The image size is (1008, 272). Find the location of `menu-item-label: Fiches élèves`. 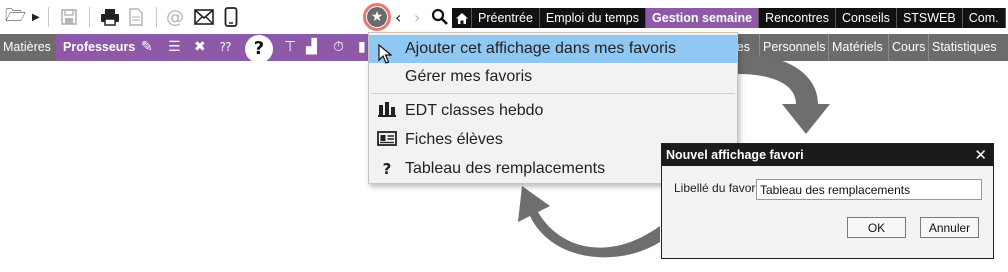

menu-item-label: Fiches élèves is located at coordinates (454, 139).